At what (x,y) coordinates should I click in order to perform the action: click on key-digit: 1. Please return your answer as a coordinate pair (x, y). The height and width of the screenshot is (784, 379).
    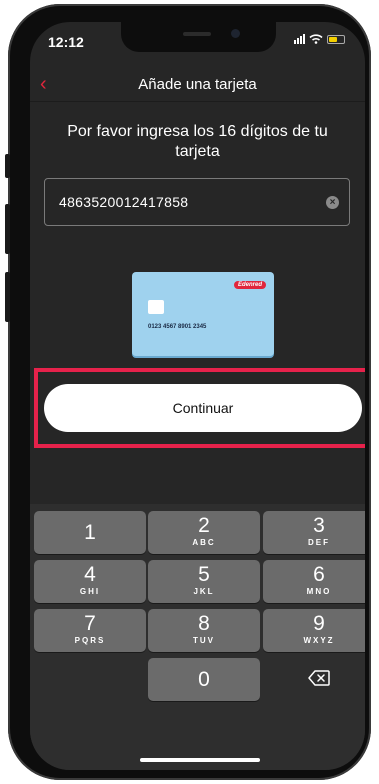
    Looking at the image, I should click on (90, 532).